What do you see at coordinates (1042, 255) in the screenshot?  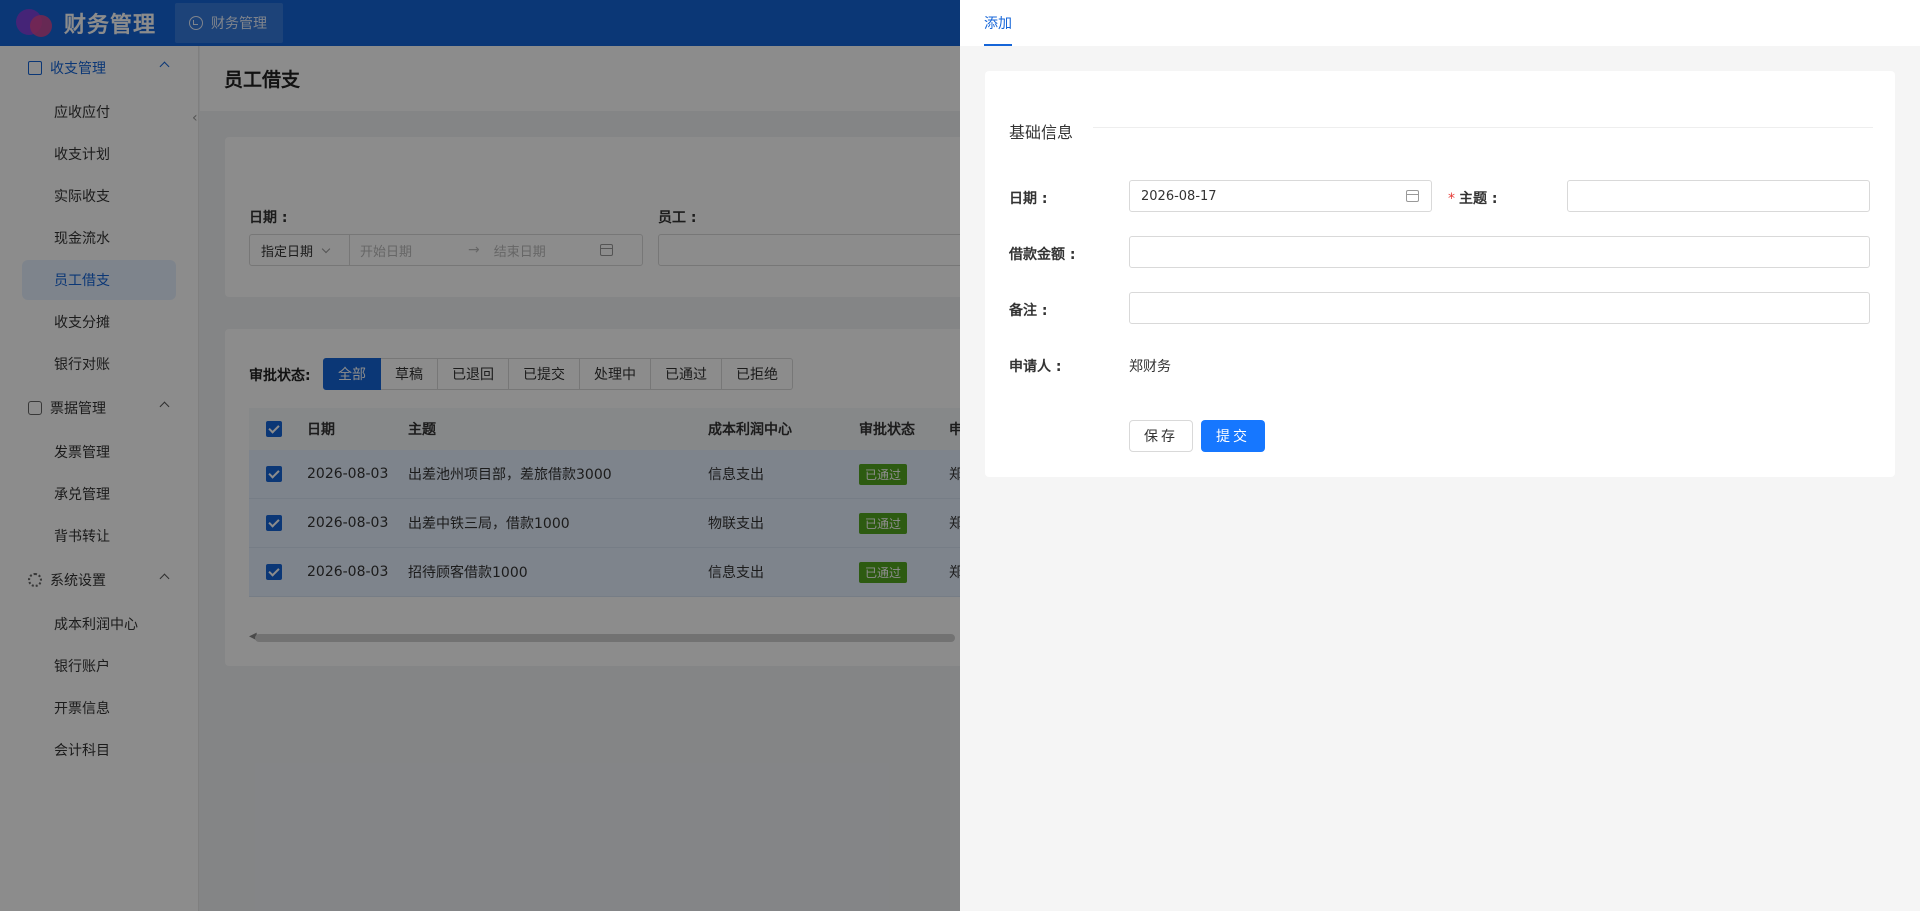 I see `amount-field-label: 借款金额 :` at bounding box center [1042, 255].